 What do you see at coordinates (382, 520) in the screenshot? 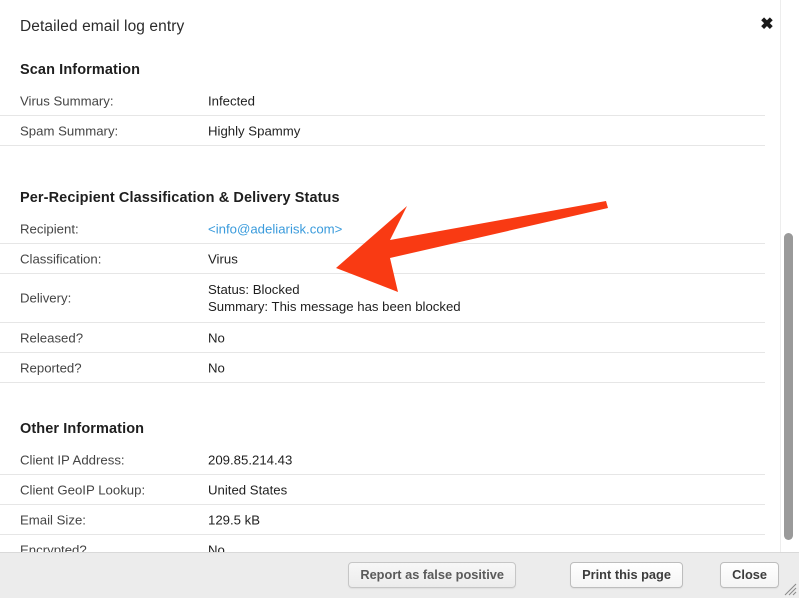
I see `table-row: Email Size: 129.5 kB` at bounding box center [382, 520].